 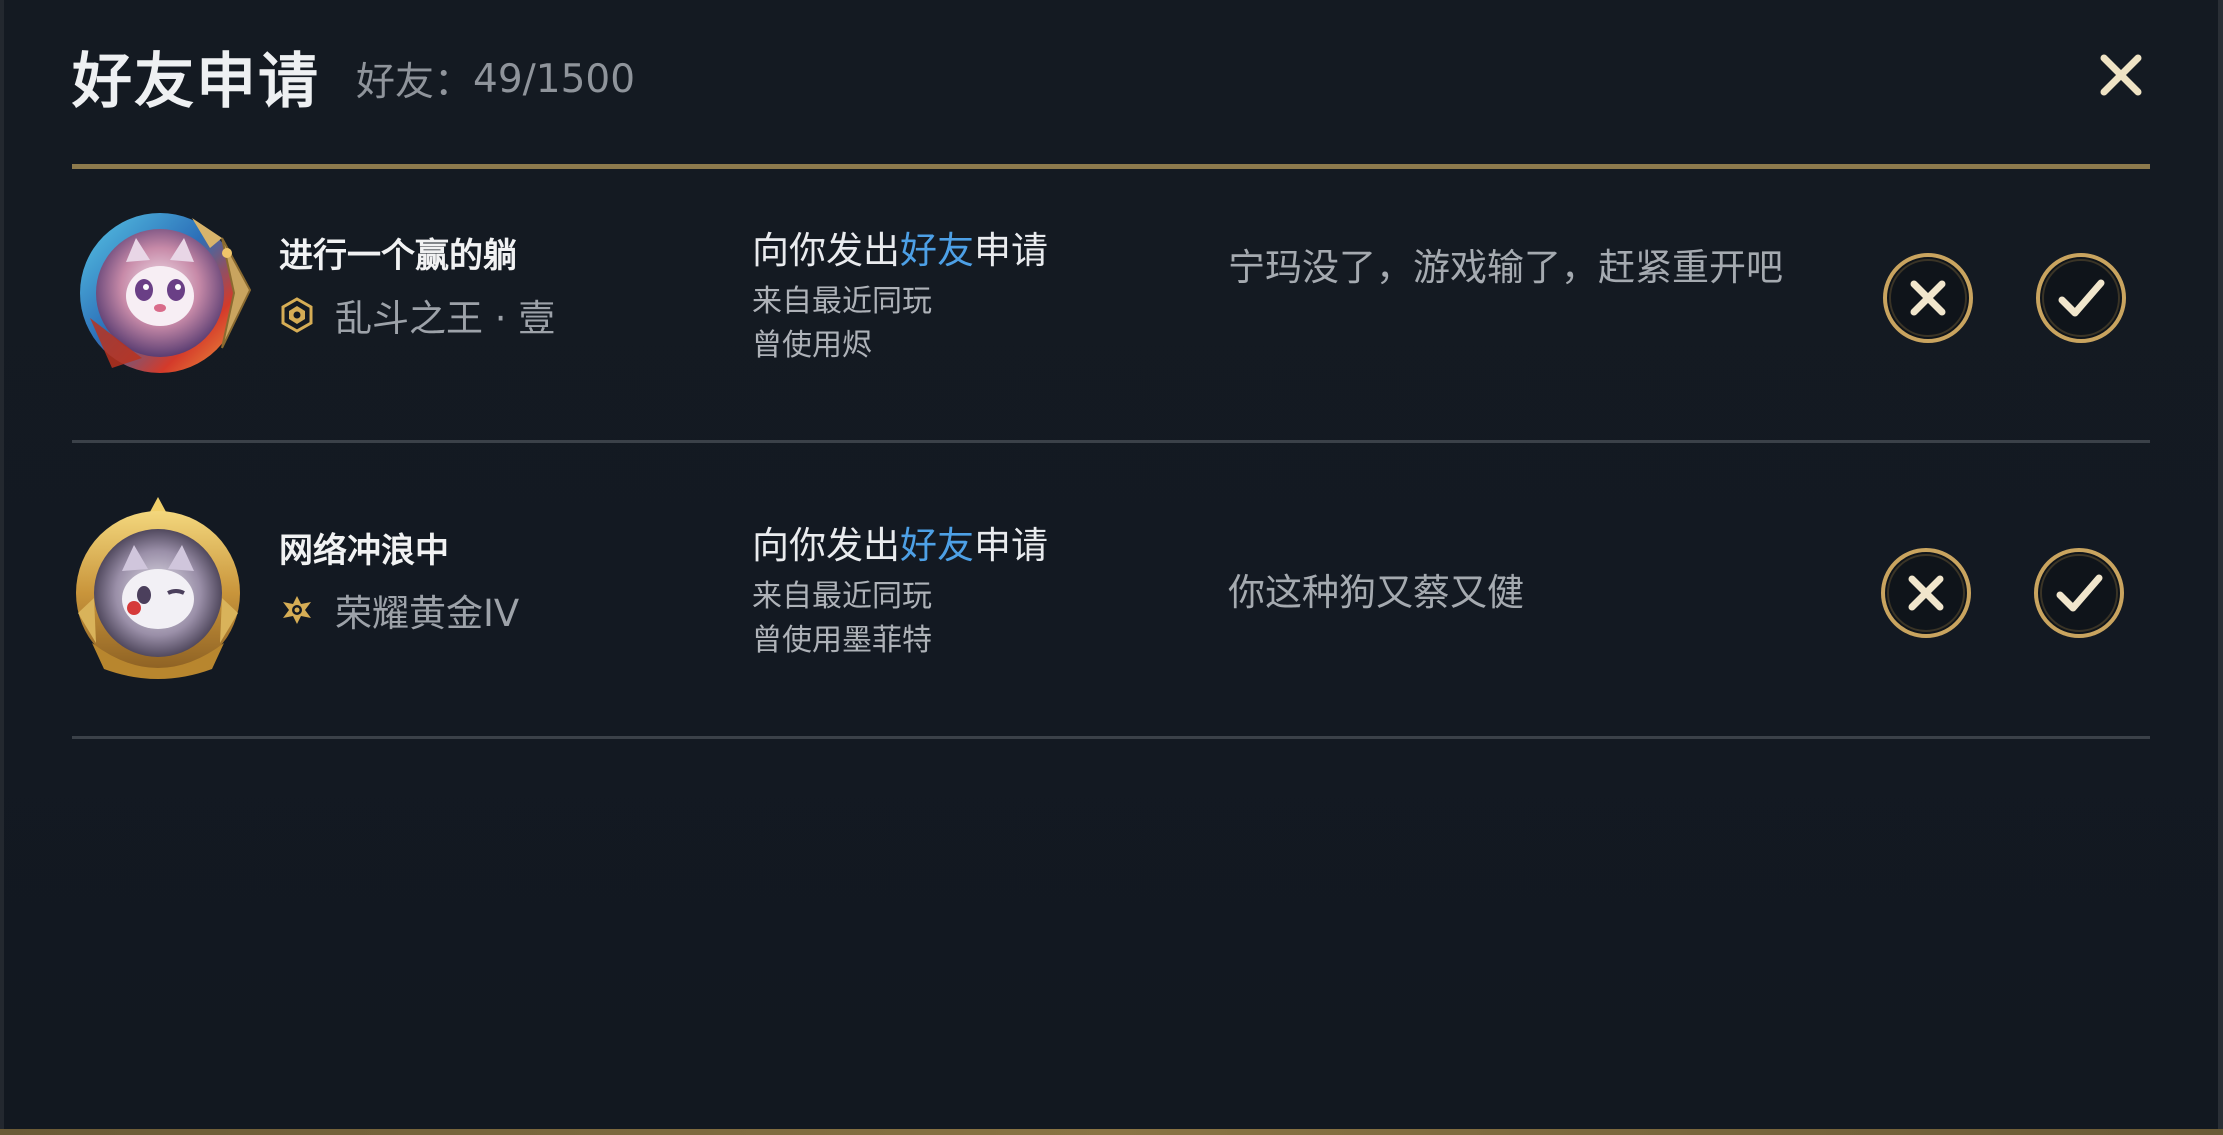 I want to click on request-message: 宁玛没了，游戏输了，赶紧重开吧, so click(x=1505, y=267).